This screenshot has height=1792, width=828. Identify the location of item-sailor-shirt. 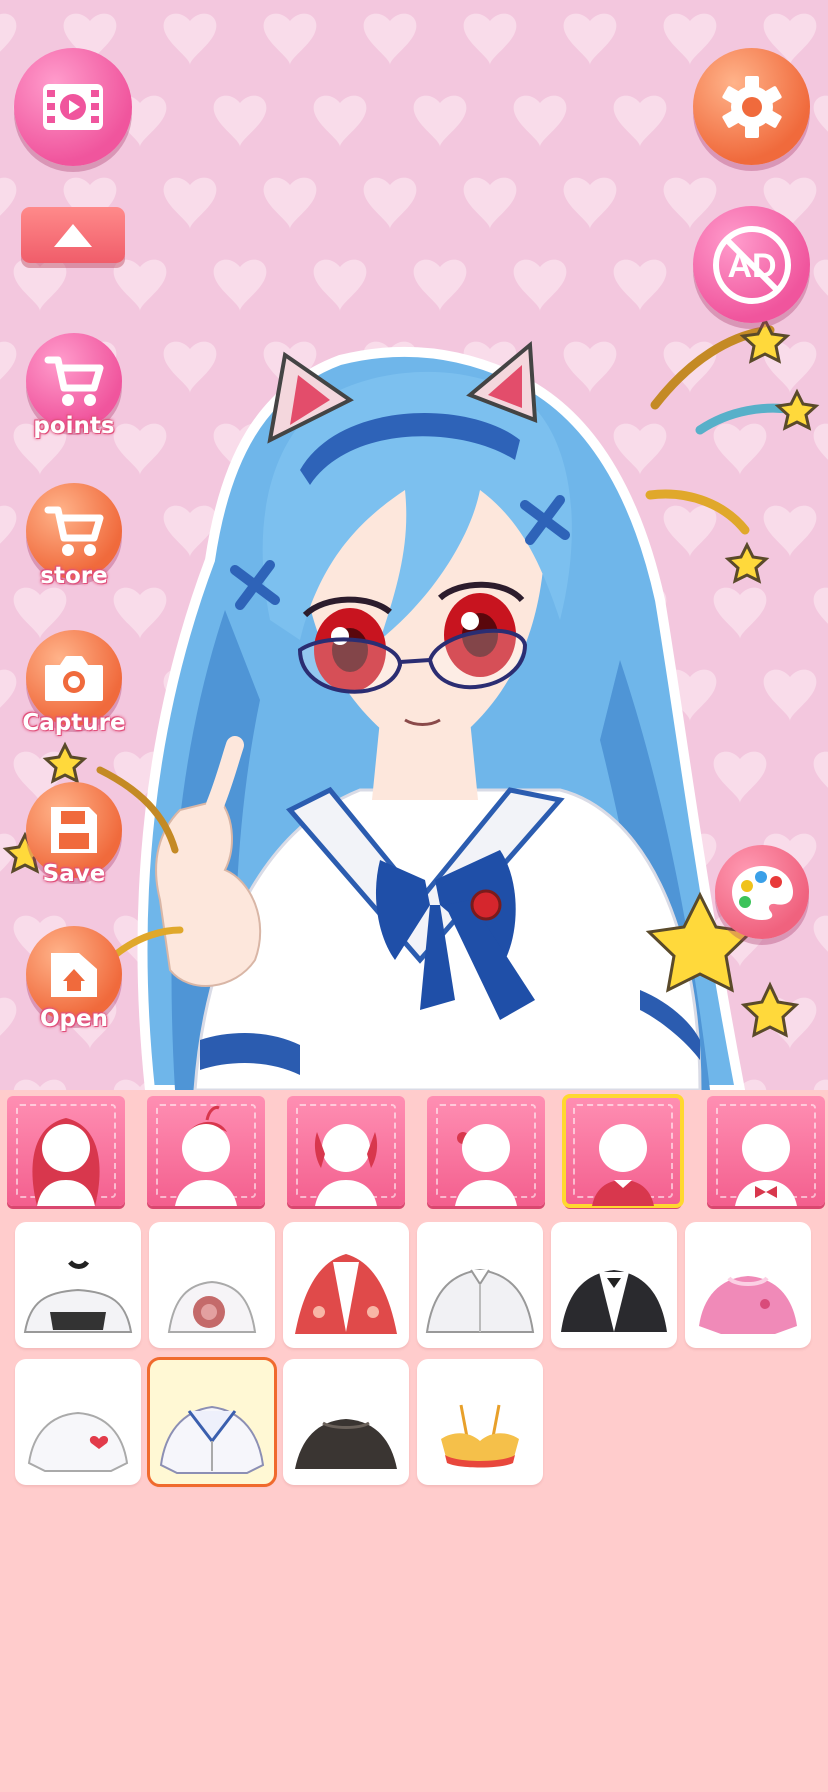
(212, 1422).